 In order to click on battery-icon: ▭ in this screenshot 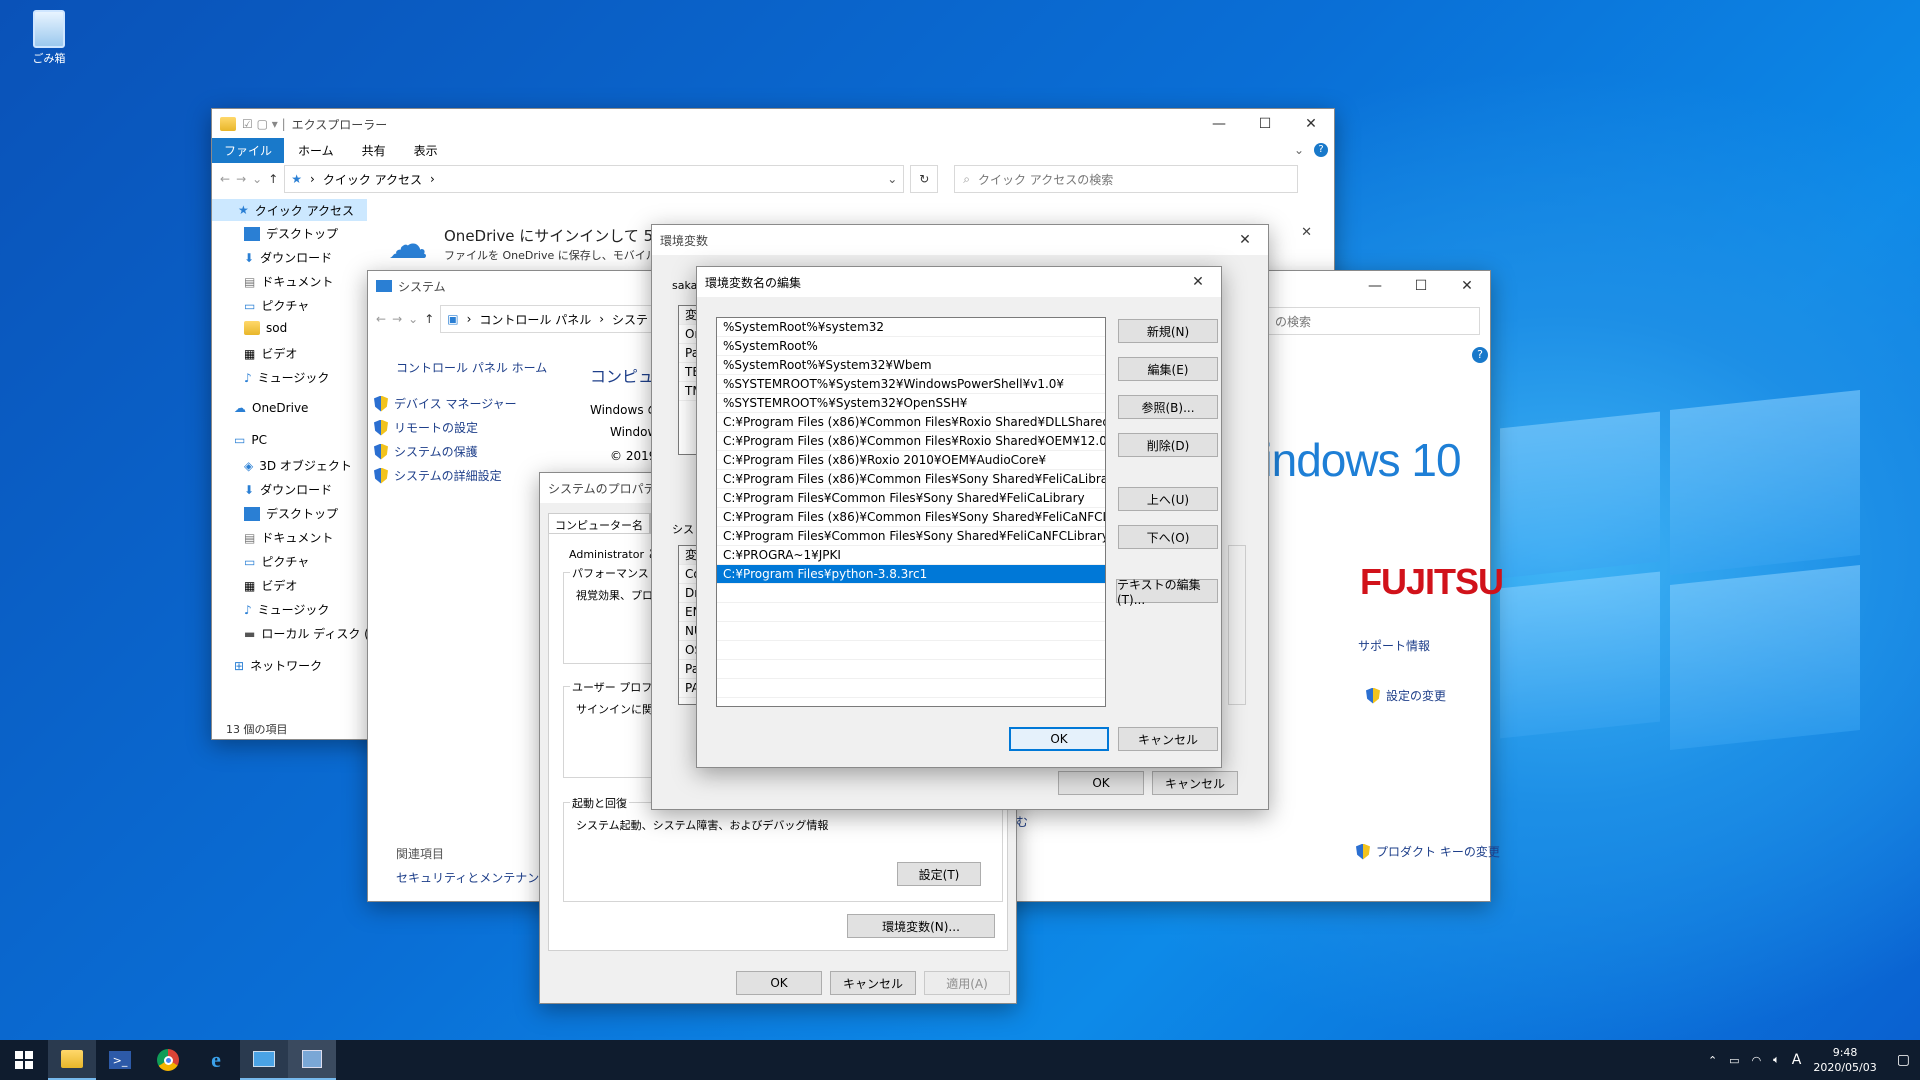, I will do `click(1734, 1060)`.